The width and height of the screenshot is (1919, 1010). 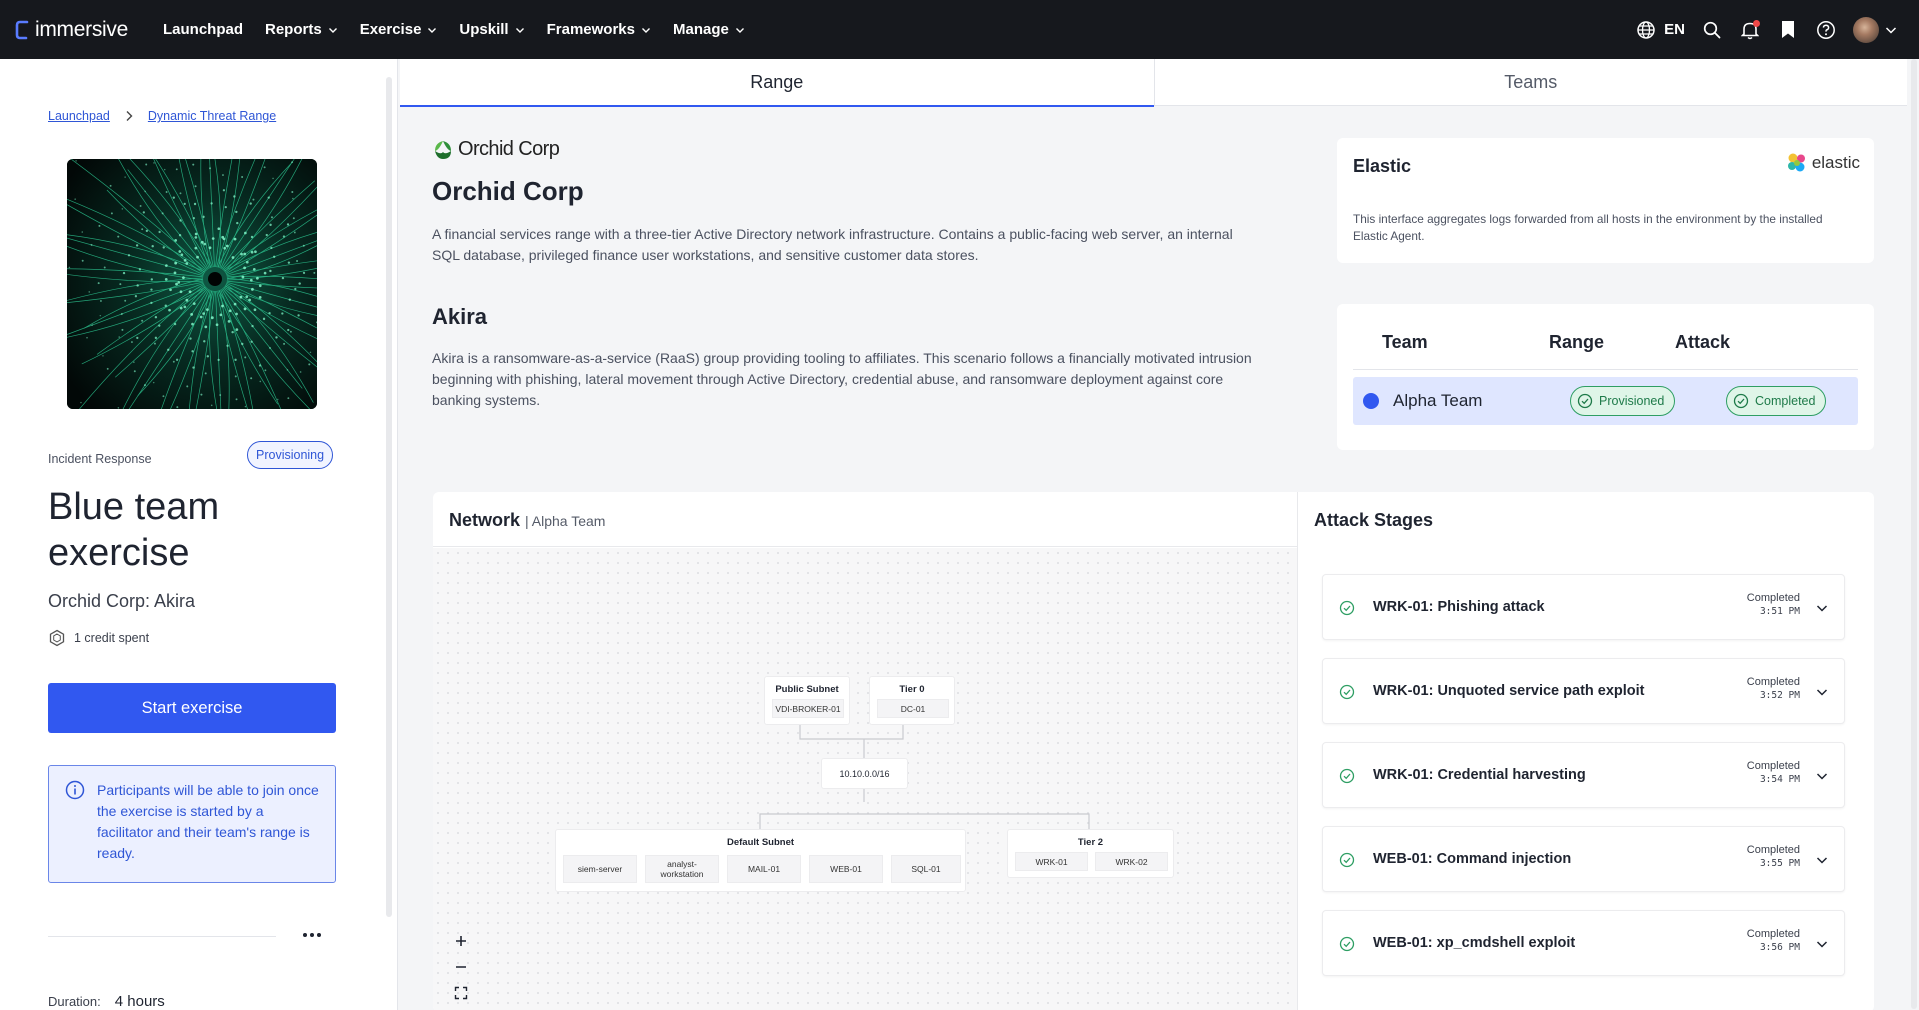 What do you see at coordinates (807, 689) in the screenshot?
I see `subnet-label: Public Subnet` at bounding box center [807, 689].